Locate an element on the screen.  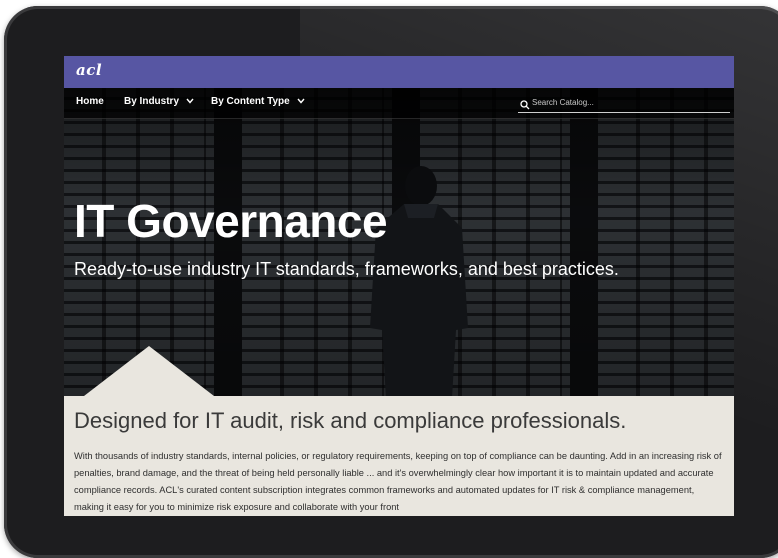
top-navigation: Home By Industry By Content Type is located at coordinates (399, 103).